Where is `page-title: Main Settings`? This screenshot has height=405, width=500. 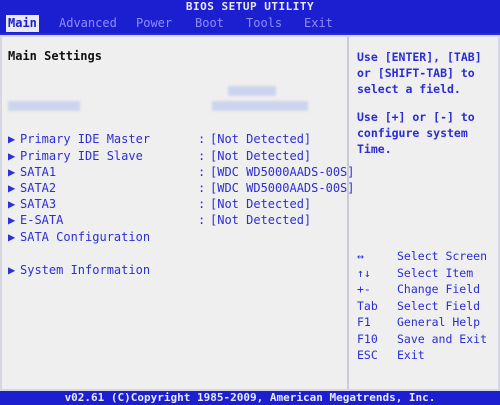
page-title: Main Settings is located at coordinates (55, 56).